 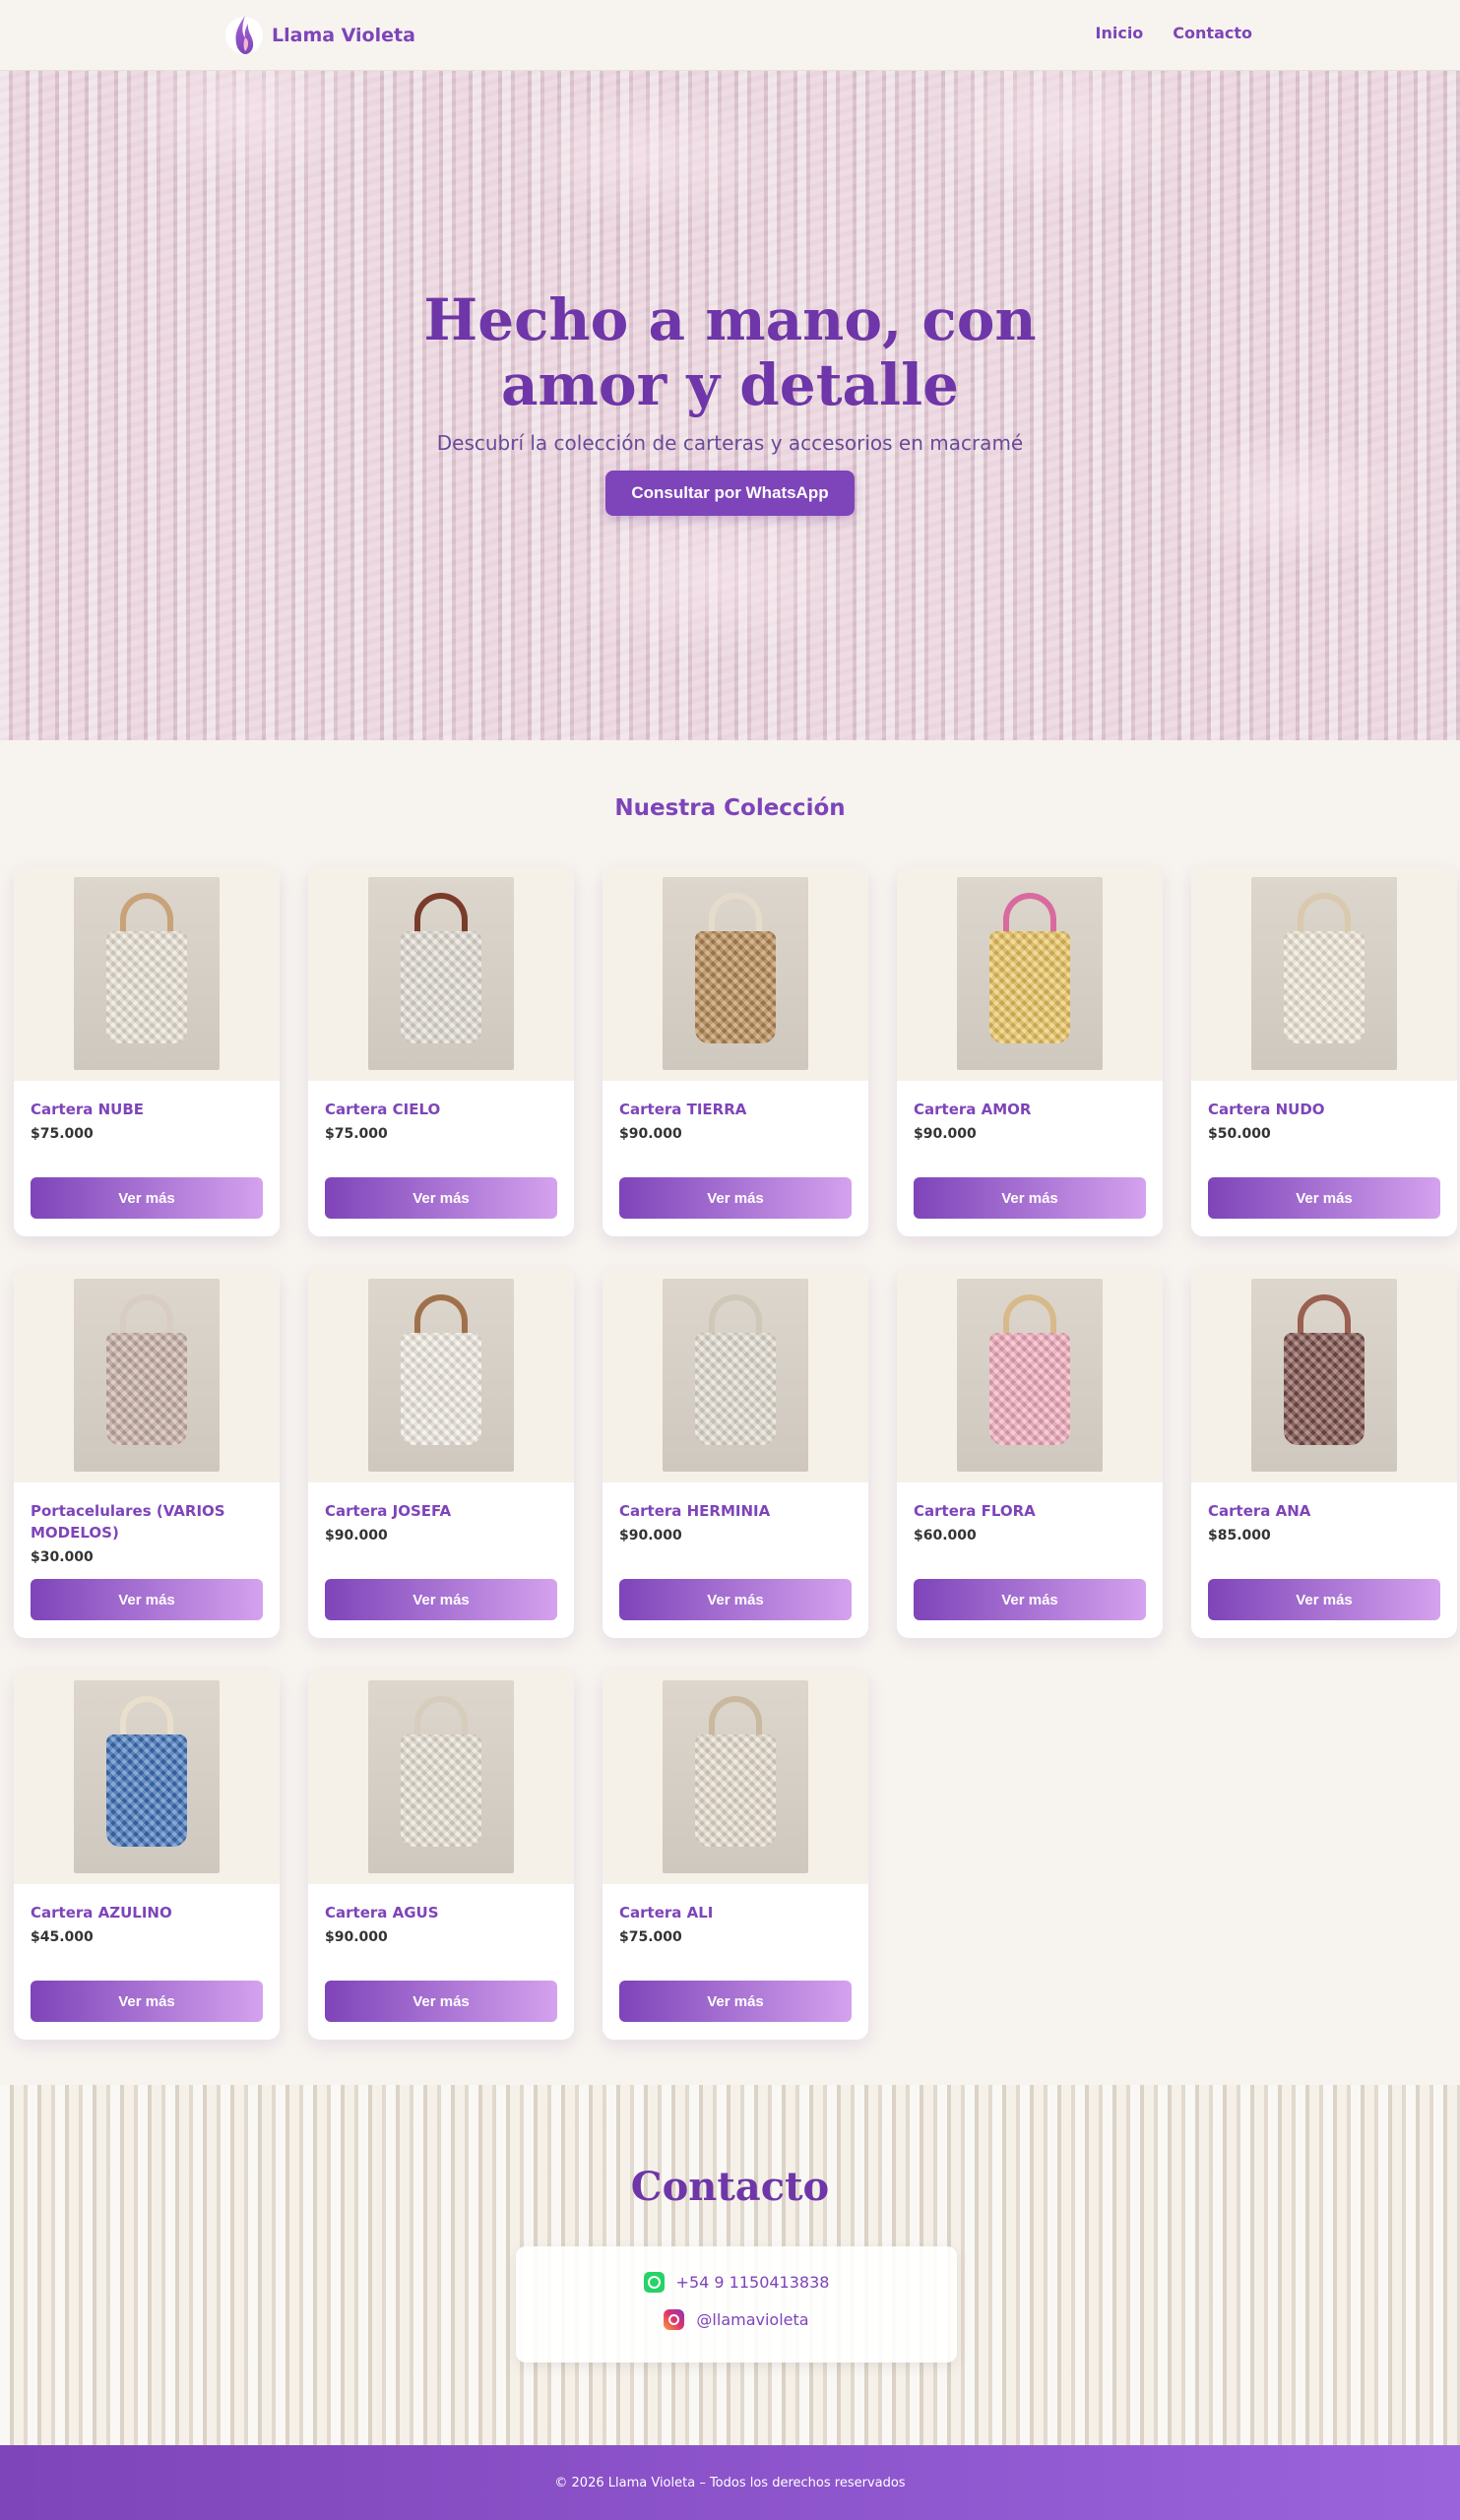 I want to click on nav-link-contacto: Contacto, so click(x=1212, y=33).